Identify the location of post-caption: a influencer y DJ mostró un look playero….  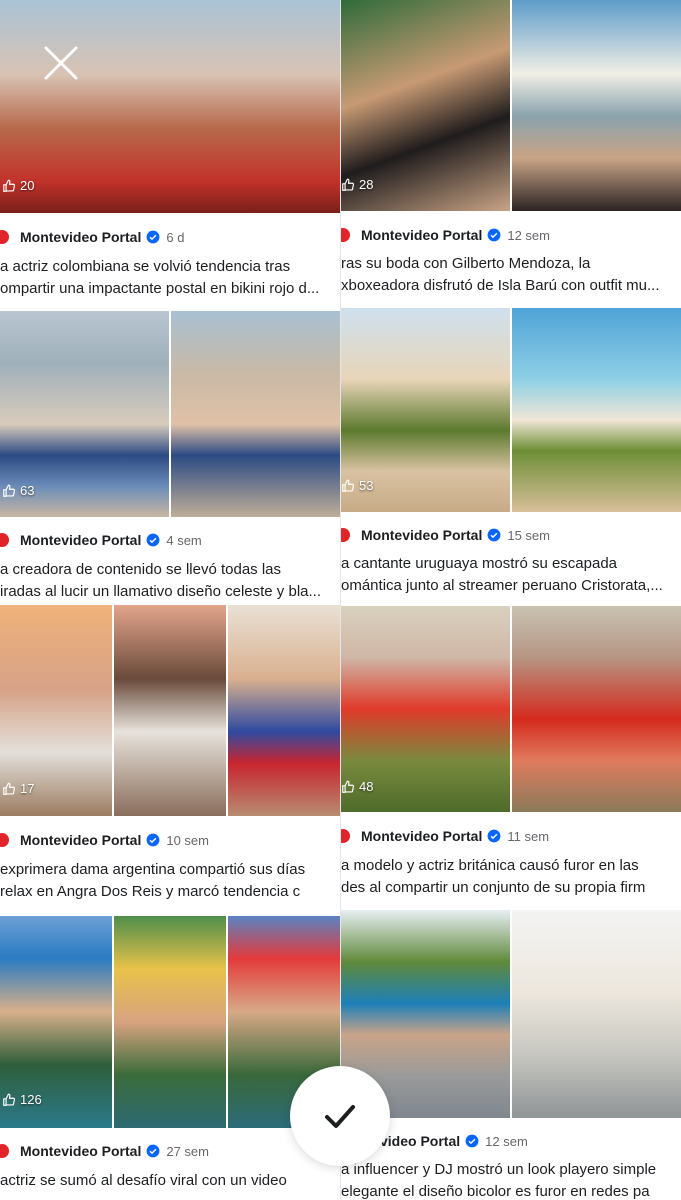
(511, 1179).